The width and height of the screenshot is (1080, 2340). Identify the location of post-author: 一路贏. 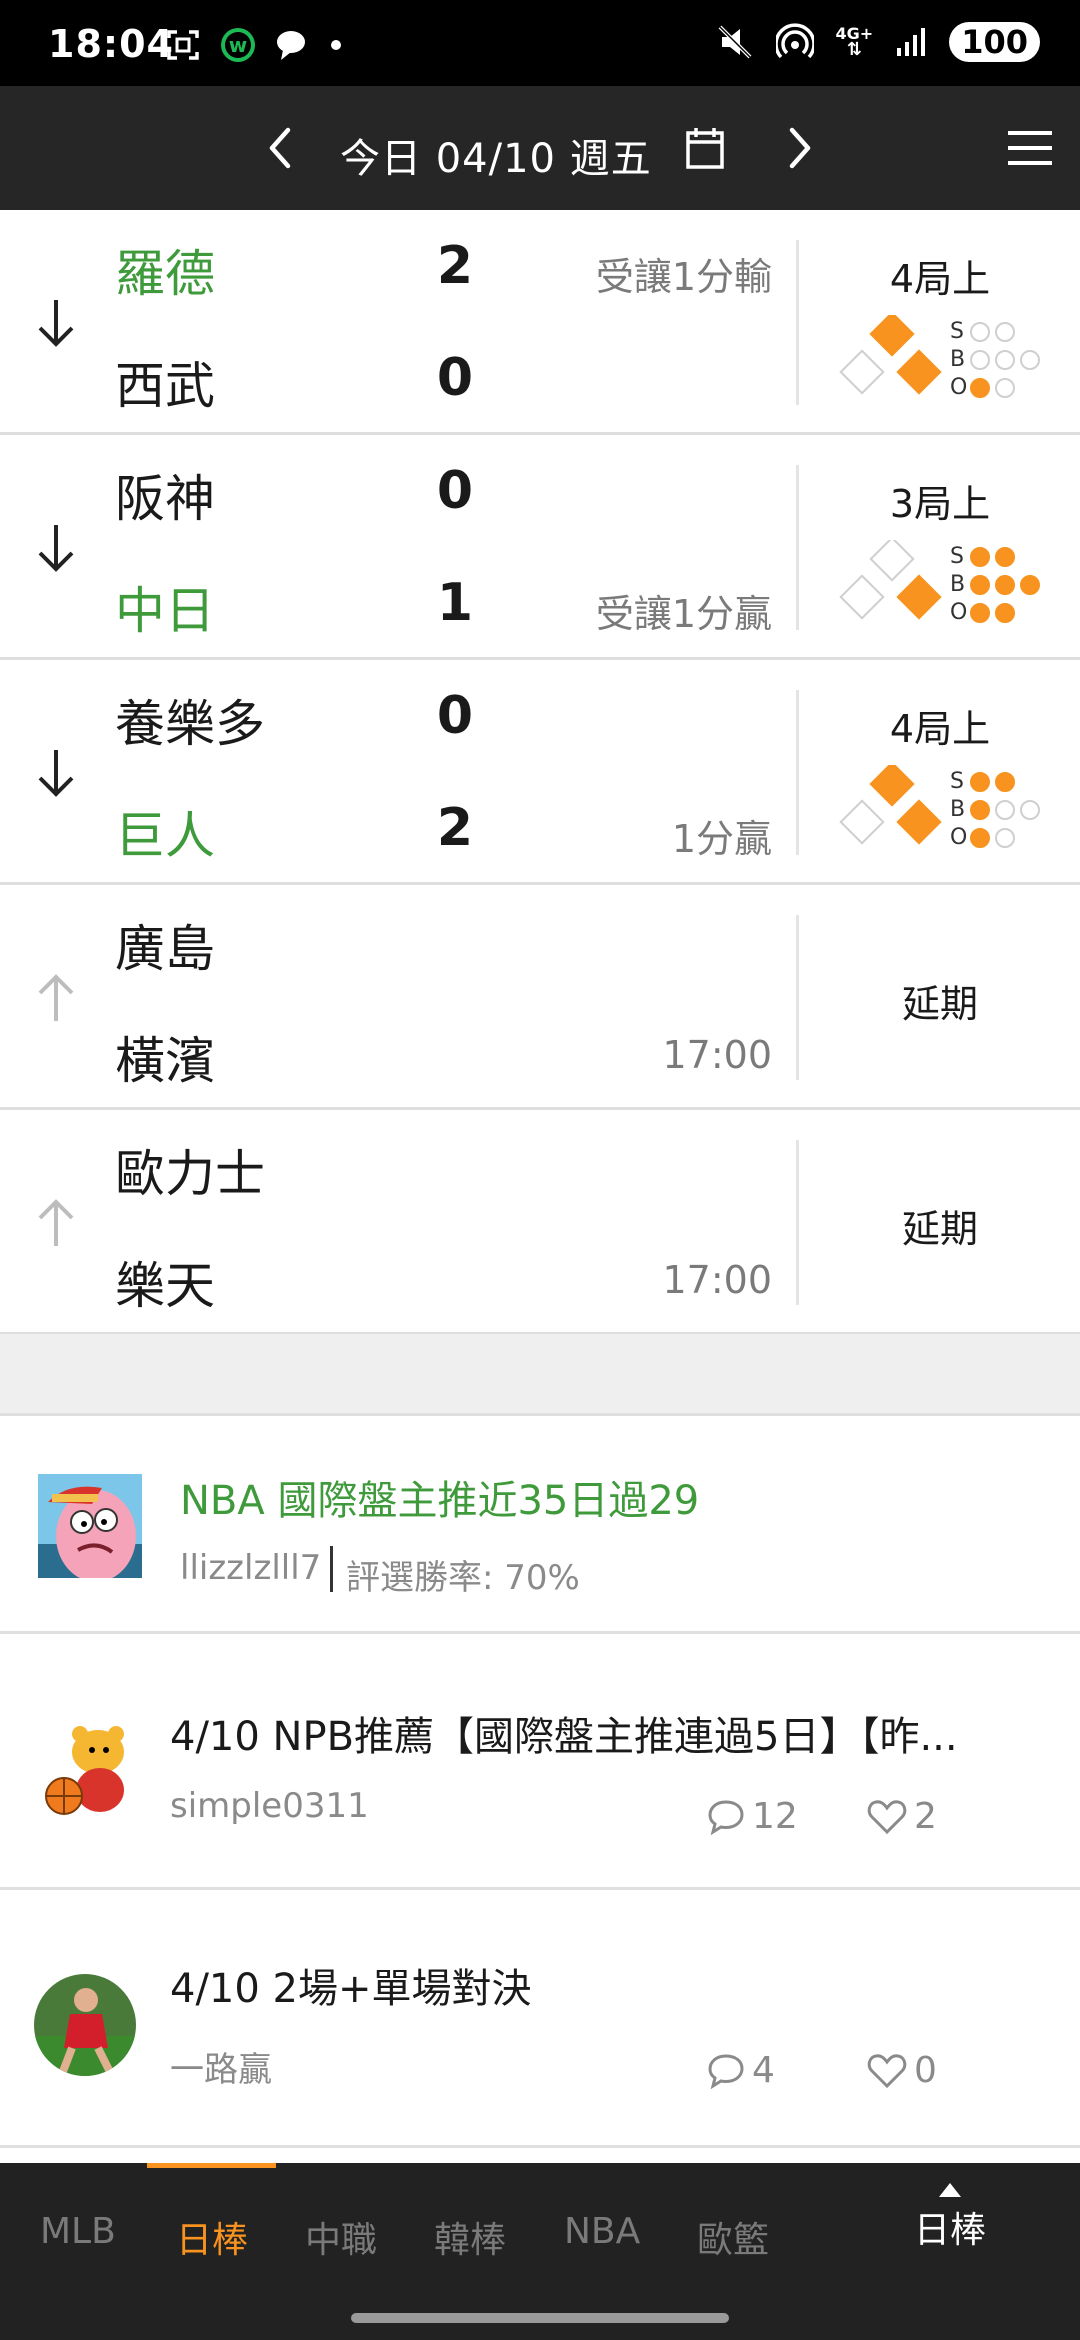
(221, 2070).